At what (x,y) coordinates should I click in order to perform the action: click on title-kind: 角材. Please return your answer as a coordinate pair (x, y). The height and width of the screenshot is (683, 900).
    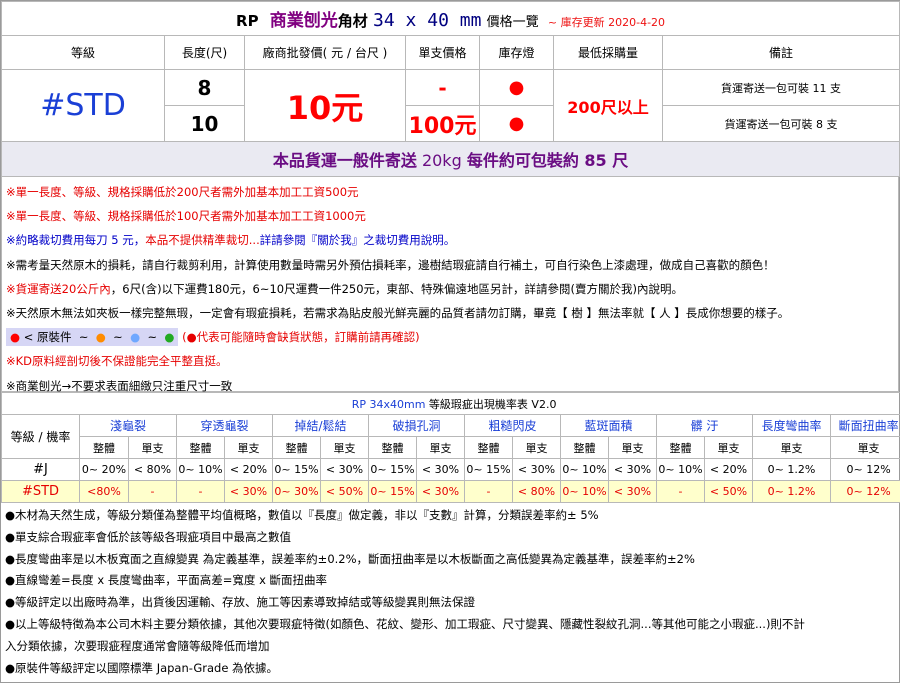
    Looking at the image, I should click on (352, 21).